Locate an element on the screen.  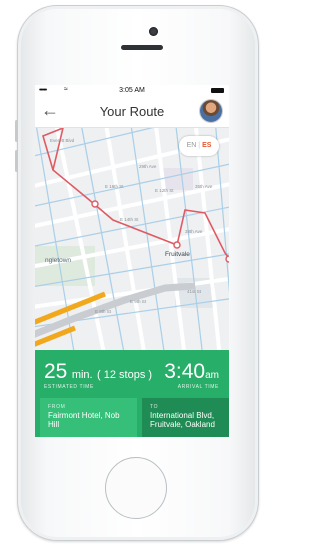
street-label: 38th Ave is located at coordinates (194, 231).